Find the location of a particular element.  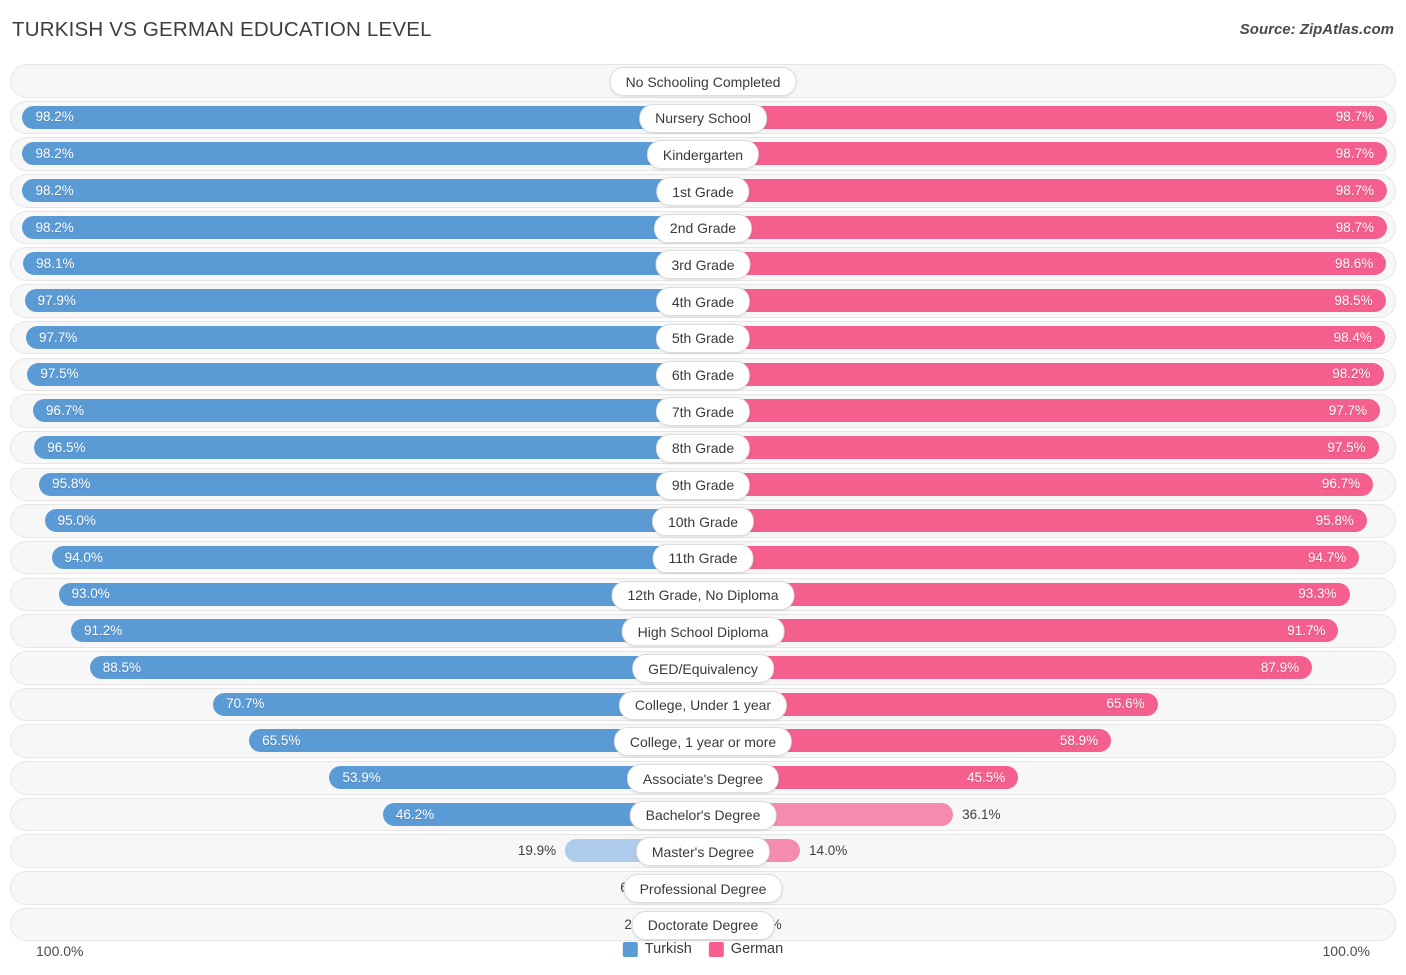

category-label: Master's Degree is located at coordinates (703, 852).